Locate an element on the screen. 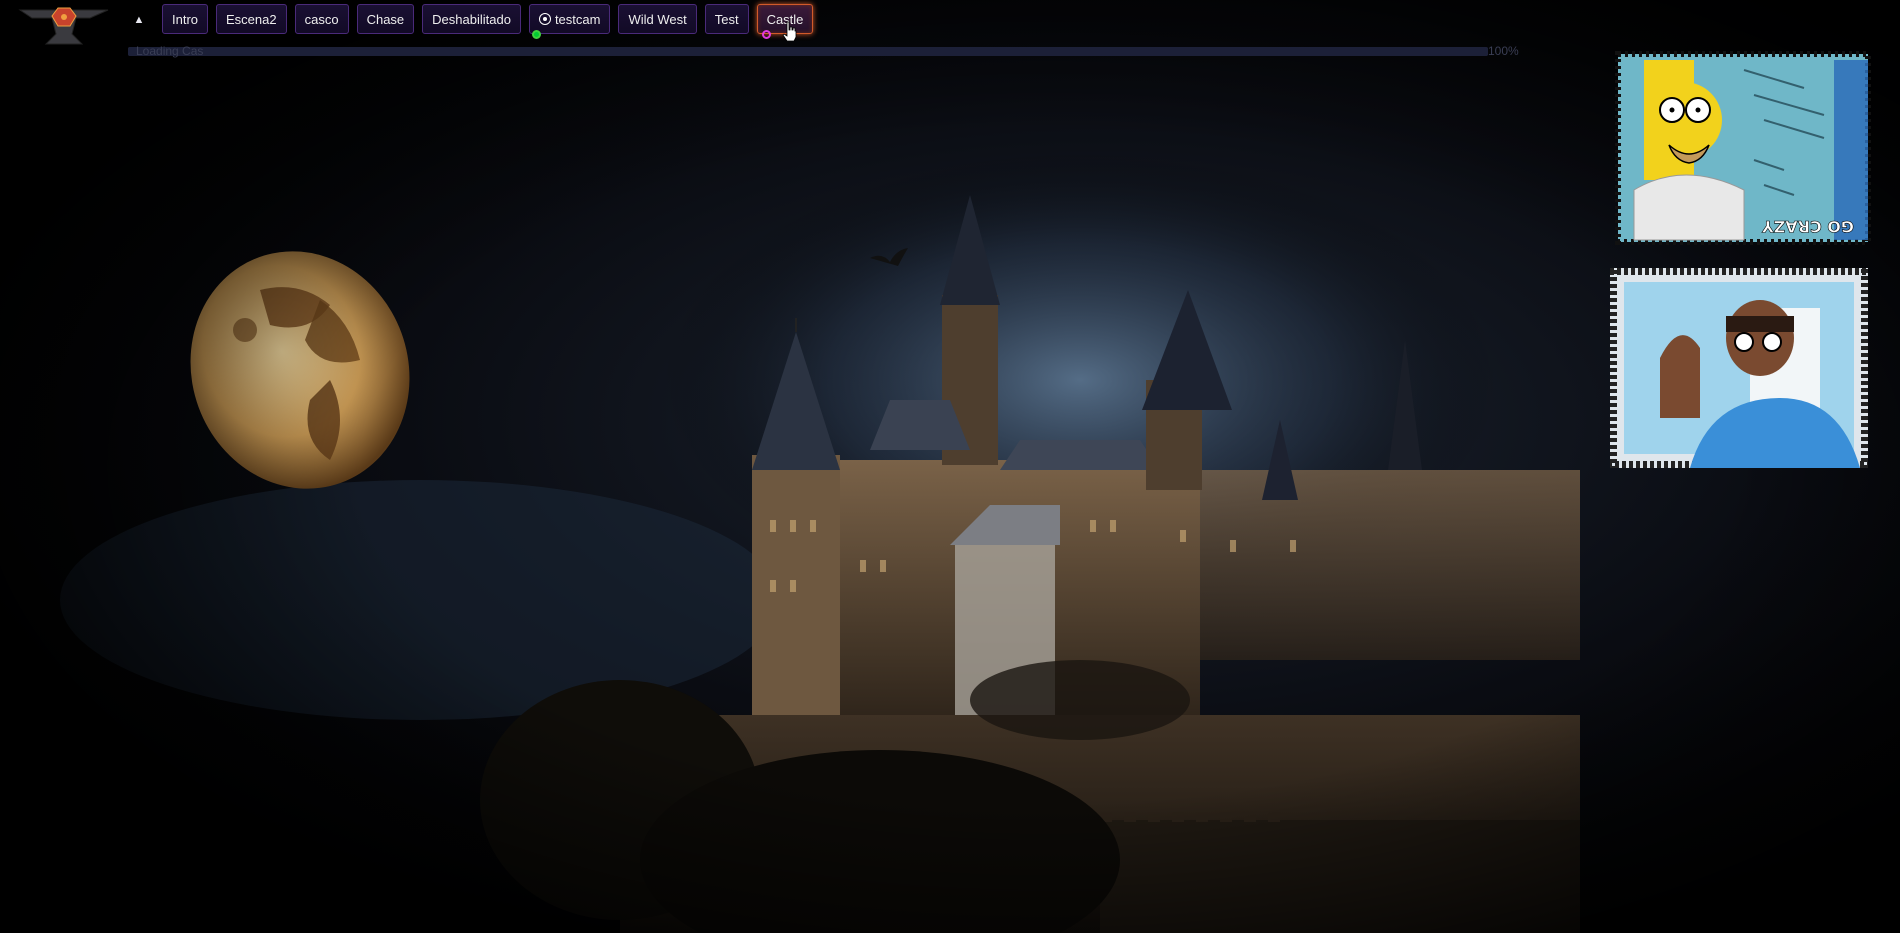 The image size is (1900, 933). scene-tab-wild-west: Wild West is located at coordinates (657, 19).